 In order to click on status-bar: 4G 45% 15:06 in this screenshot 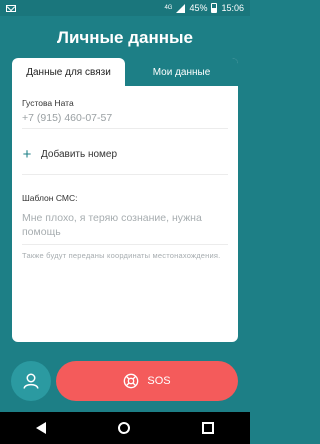, I will do `click(125, 8)`.